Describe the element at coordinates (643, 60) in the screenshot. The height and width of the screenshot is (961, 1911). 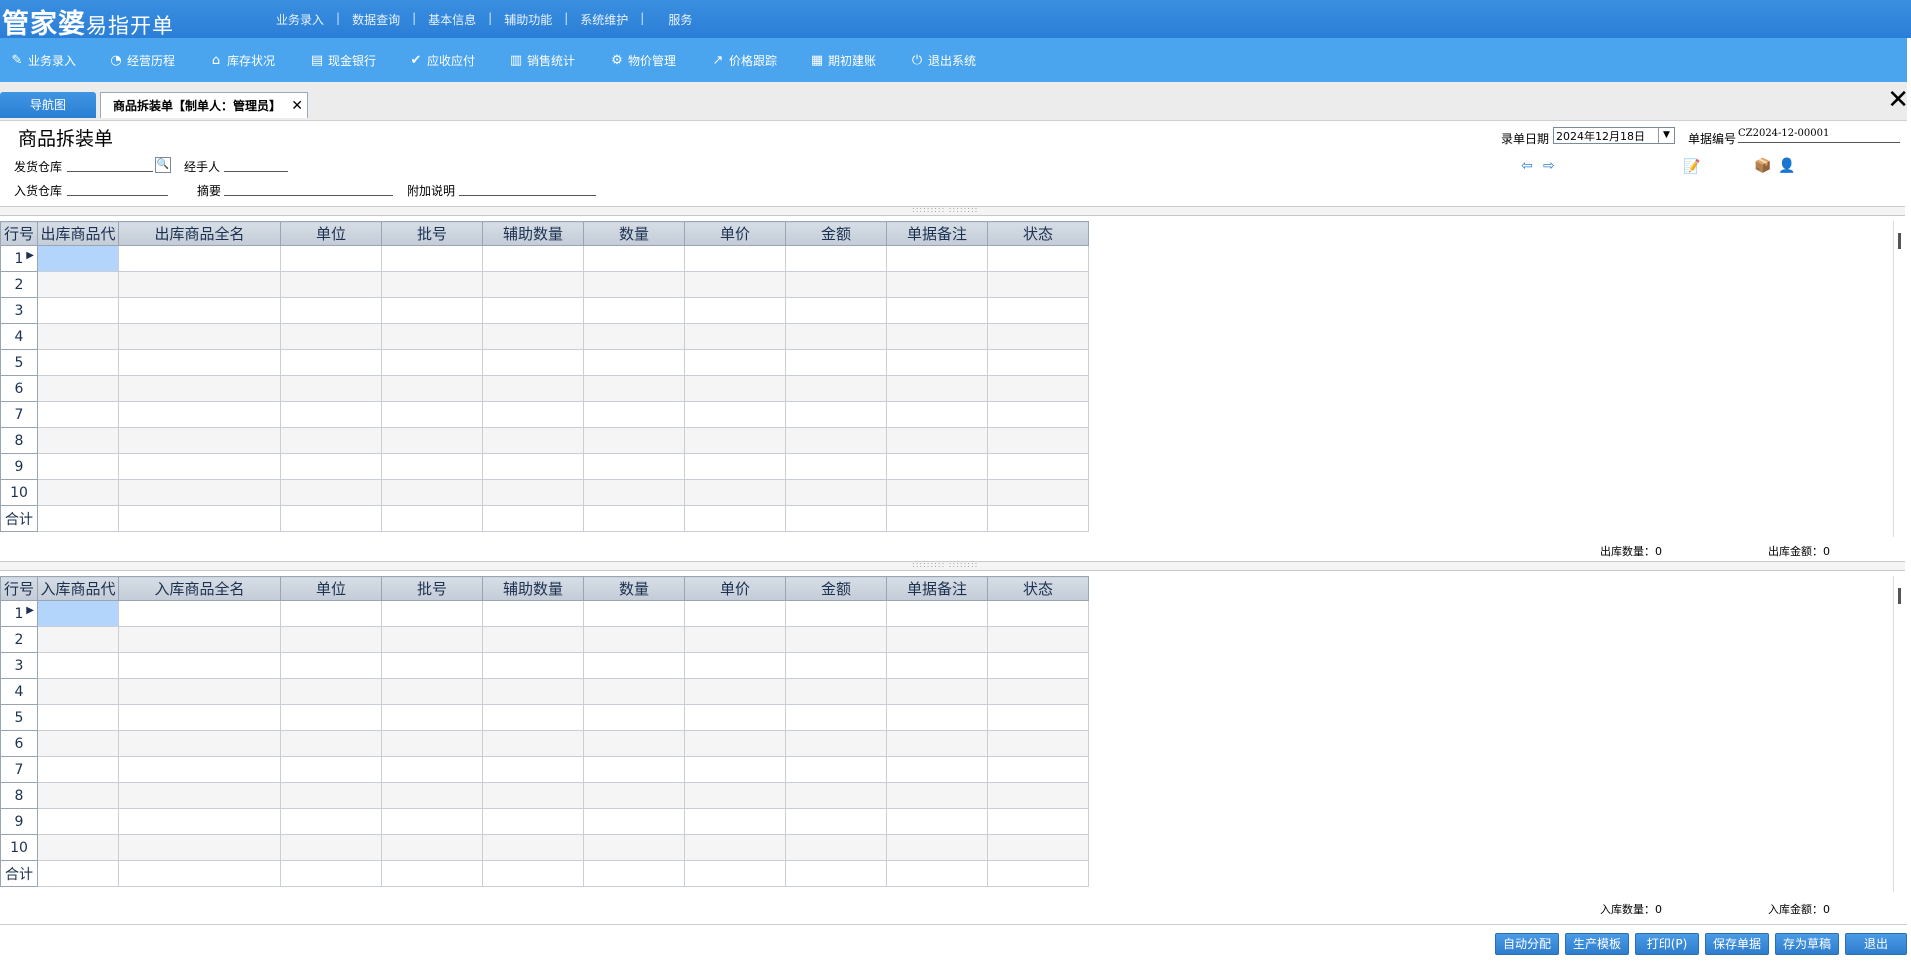
I see `nav-price-management: ⚙ 物价管理` at that location.